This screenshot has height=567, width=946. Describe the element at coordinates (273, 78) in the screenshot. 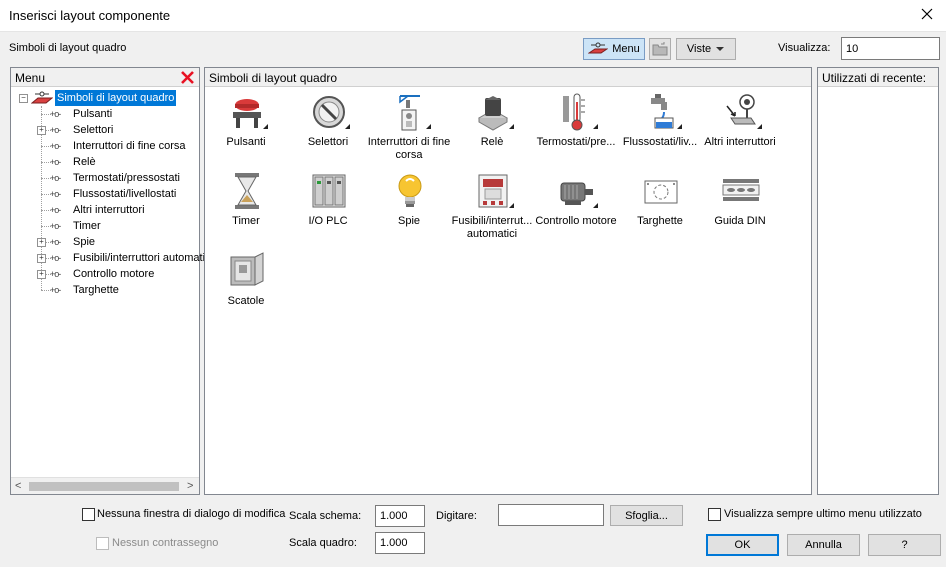

I see `symbols-panel-title: Simboli di layout quadro` at that location.